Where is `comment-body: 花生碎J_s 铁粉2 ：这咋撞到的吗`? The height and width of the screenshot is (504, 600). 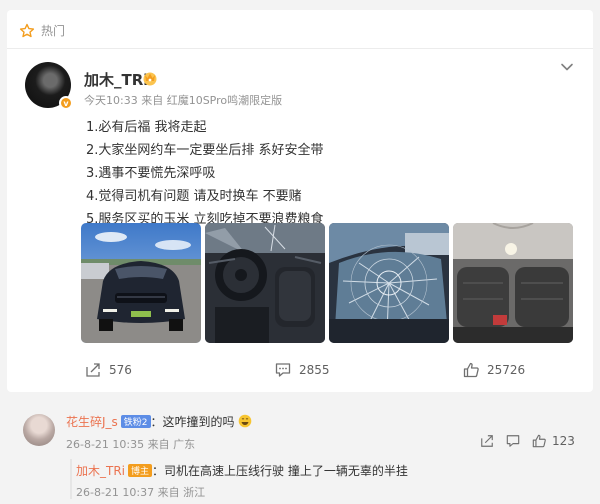
comment-body: 花生碎J_s 铁粉2 ：这咋撞到的吗 is located at coordinates (159, 421).